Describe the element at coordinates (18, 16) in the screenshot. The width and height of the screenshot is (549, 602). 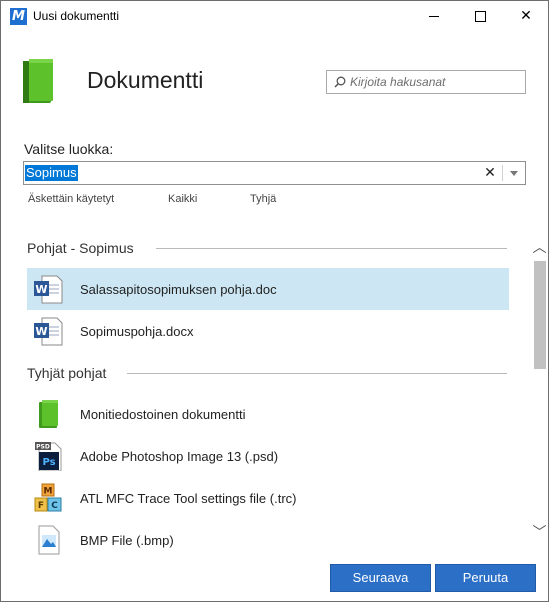
I see `app-logo-icon: M` at that location.